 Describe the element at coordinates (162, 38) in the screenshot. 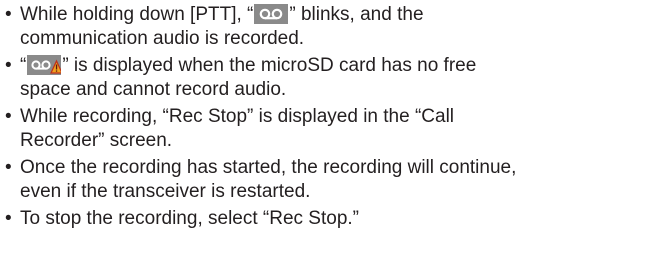

I see `note-text: communication audio is recorded.` at that location.